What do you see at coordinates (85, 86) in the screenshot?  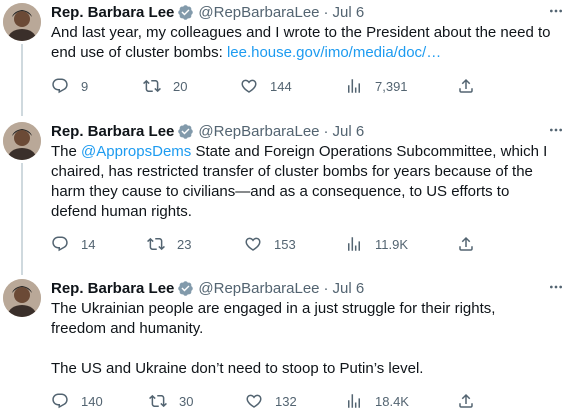 I see `reply-count: 9` at bounding box center [85, 86].